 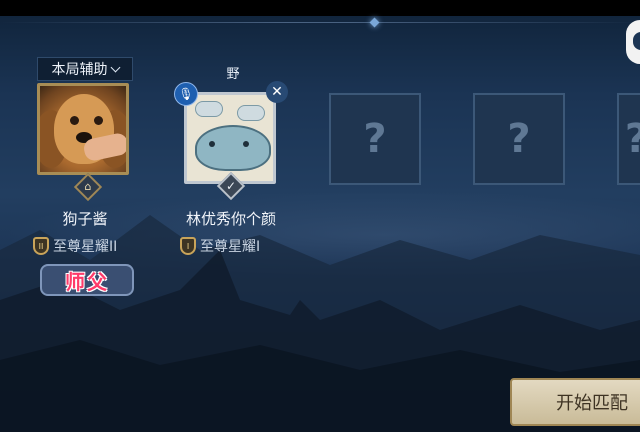 I want to click on start-match-button: 开始匹配, so click(x=575, y=402).